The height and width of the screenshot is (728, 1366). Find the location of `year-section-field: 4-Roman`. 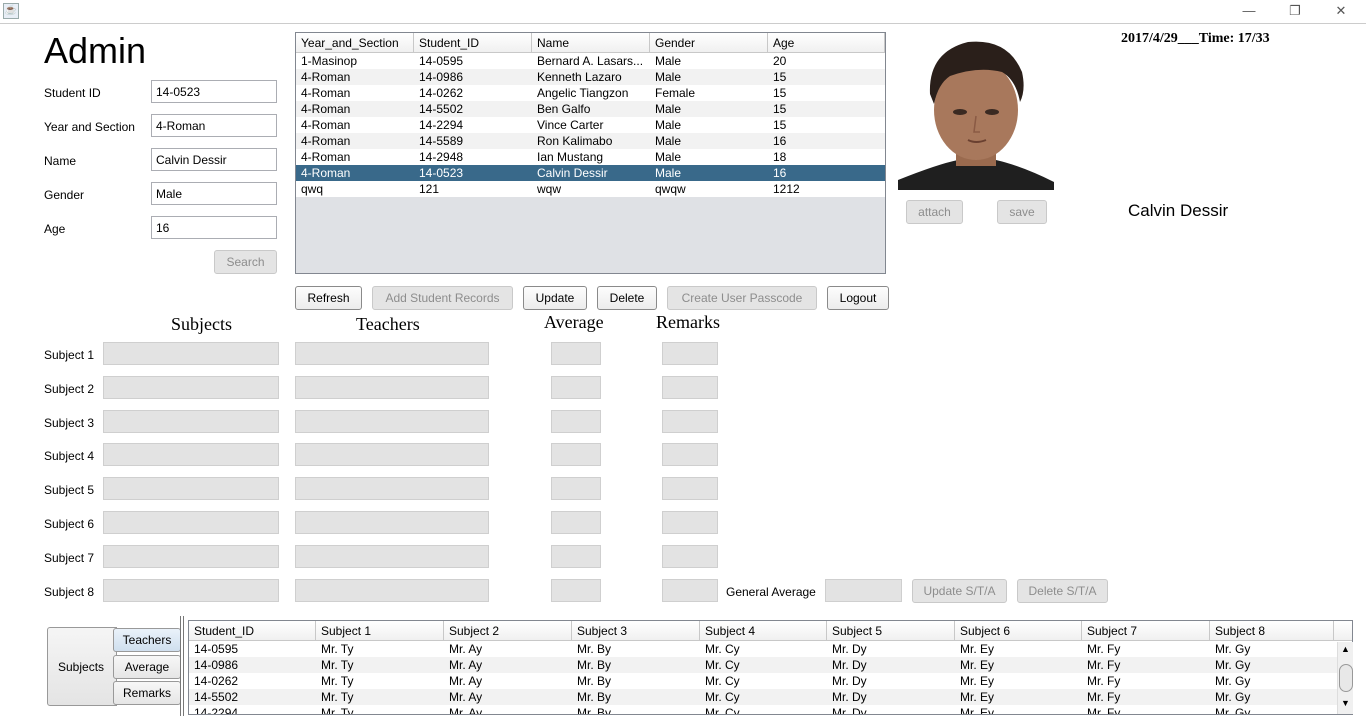

year-section-field: 4-Roman is located at coordinates (214, 125).